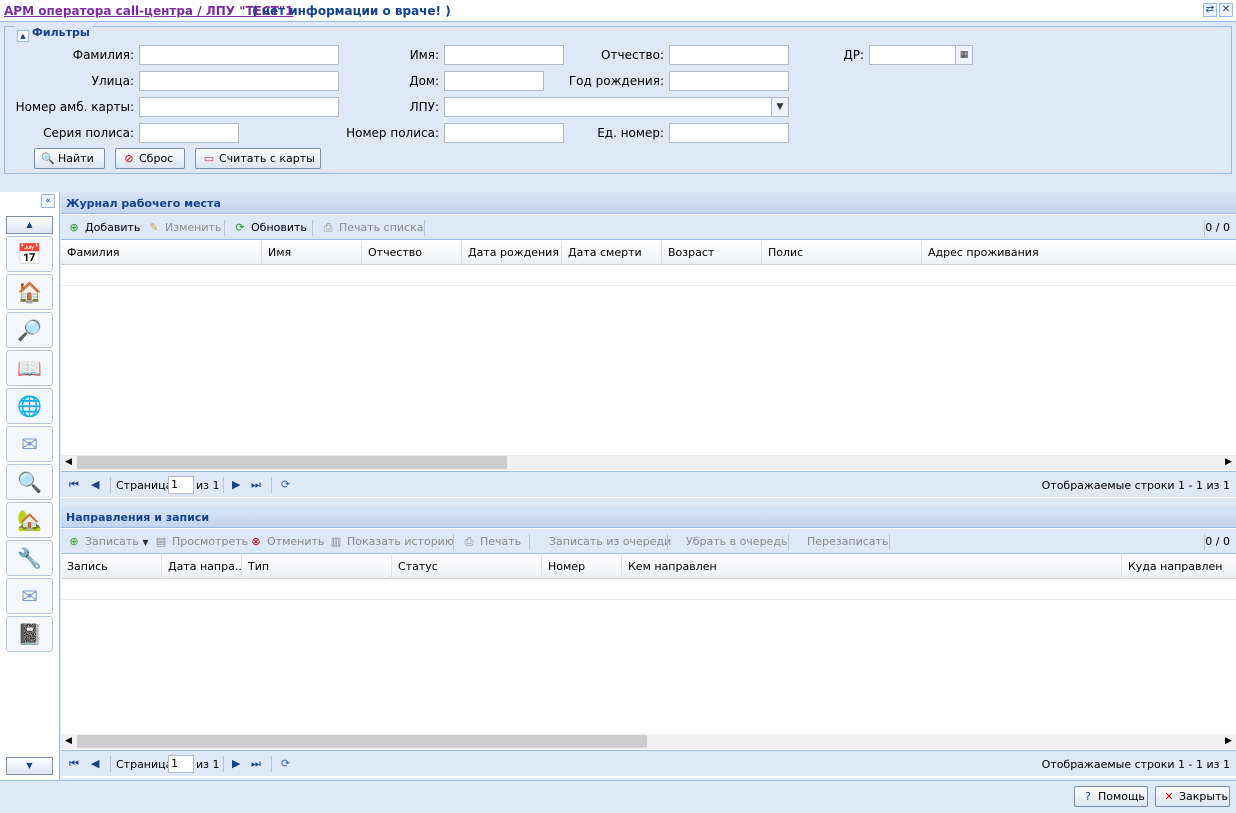 This screenshot has height=813, width=1236. I want to click on column-header: Фамилия, so click(161, 253).